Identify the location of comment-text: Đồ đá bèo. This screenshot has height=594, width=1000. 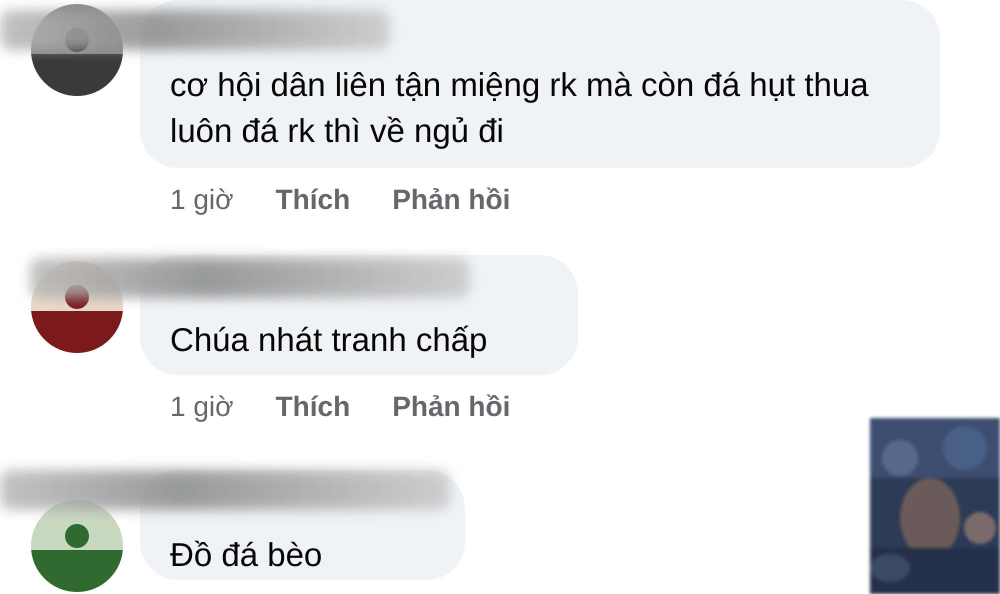
(247, 555).